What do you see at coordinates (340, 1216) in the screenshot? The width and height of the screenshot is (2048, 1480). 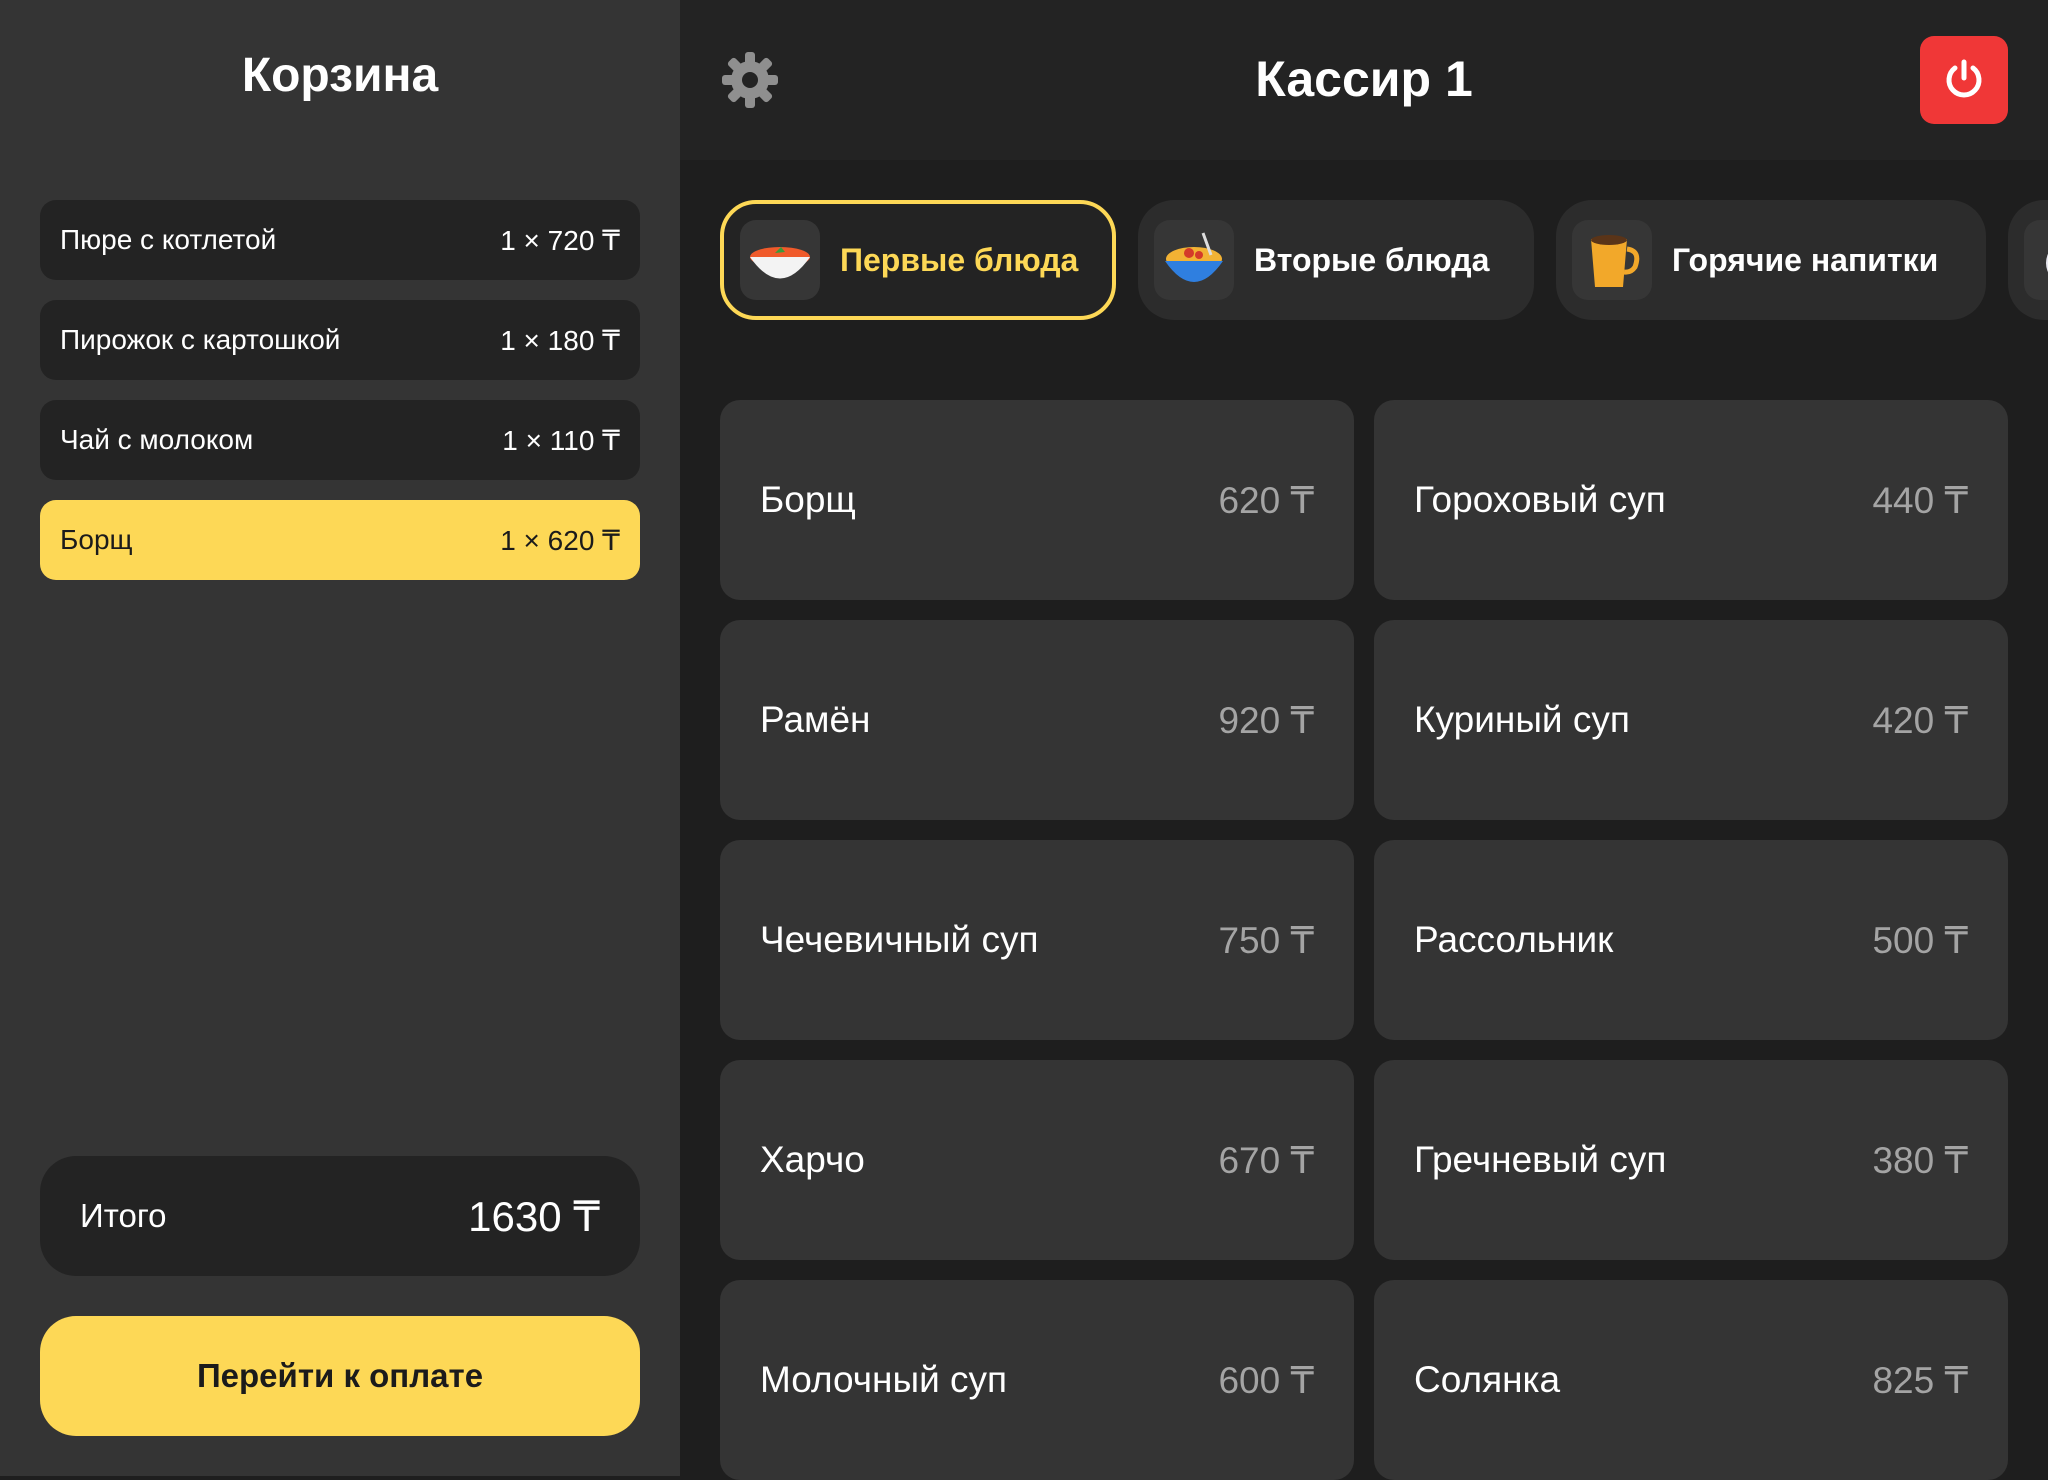 I see `cart-total: Итого 1630 ₸` at bounding box center [340, 1216].